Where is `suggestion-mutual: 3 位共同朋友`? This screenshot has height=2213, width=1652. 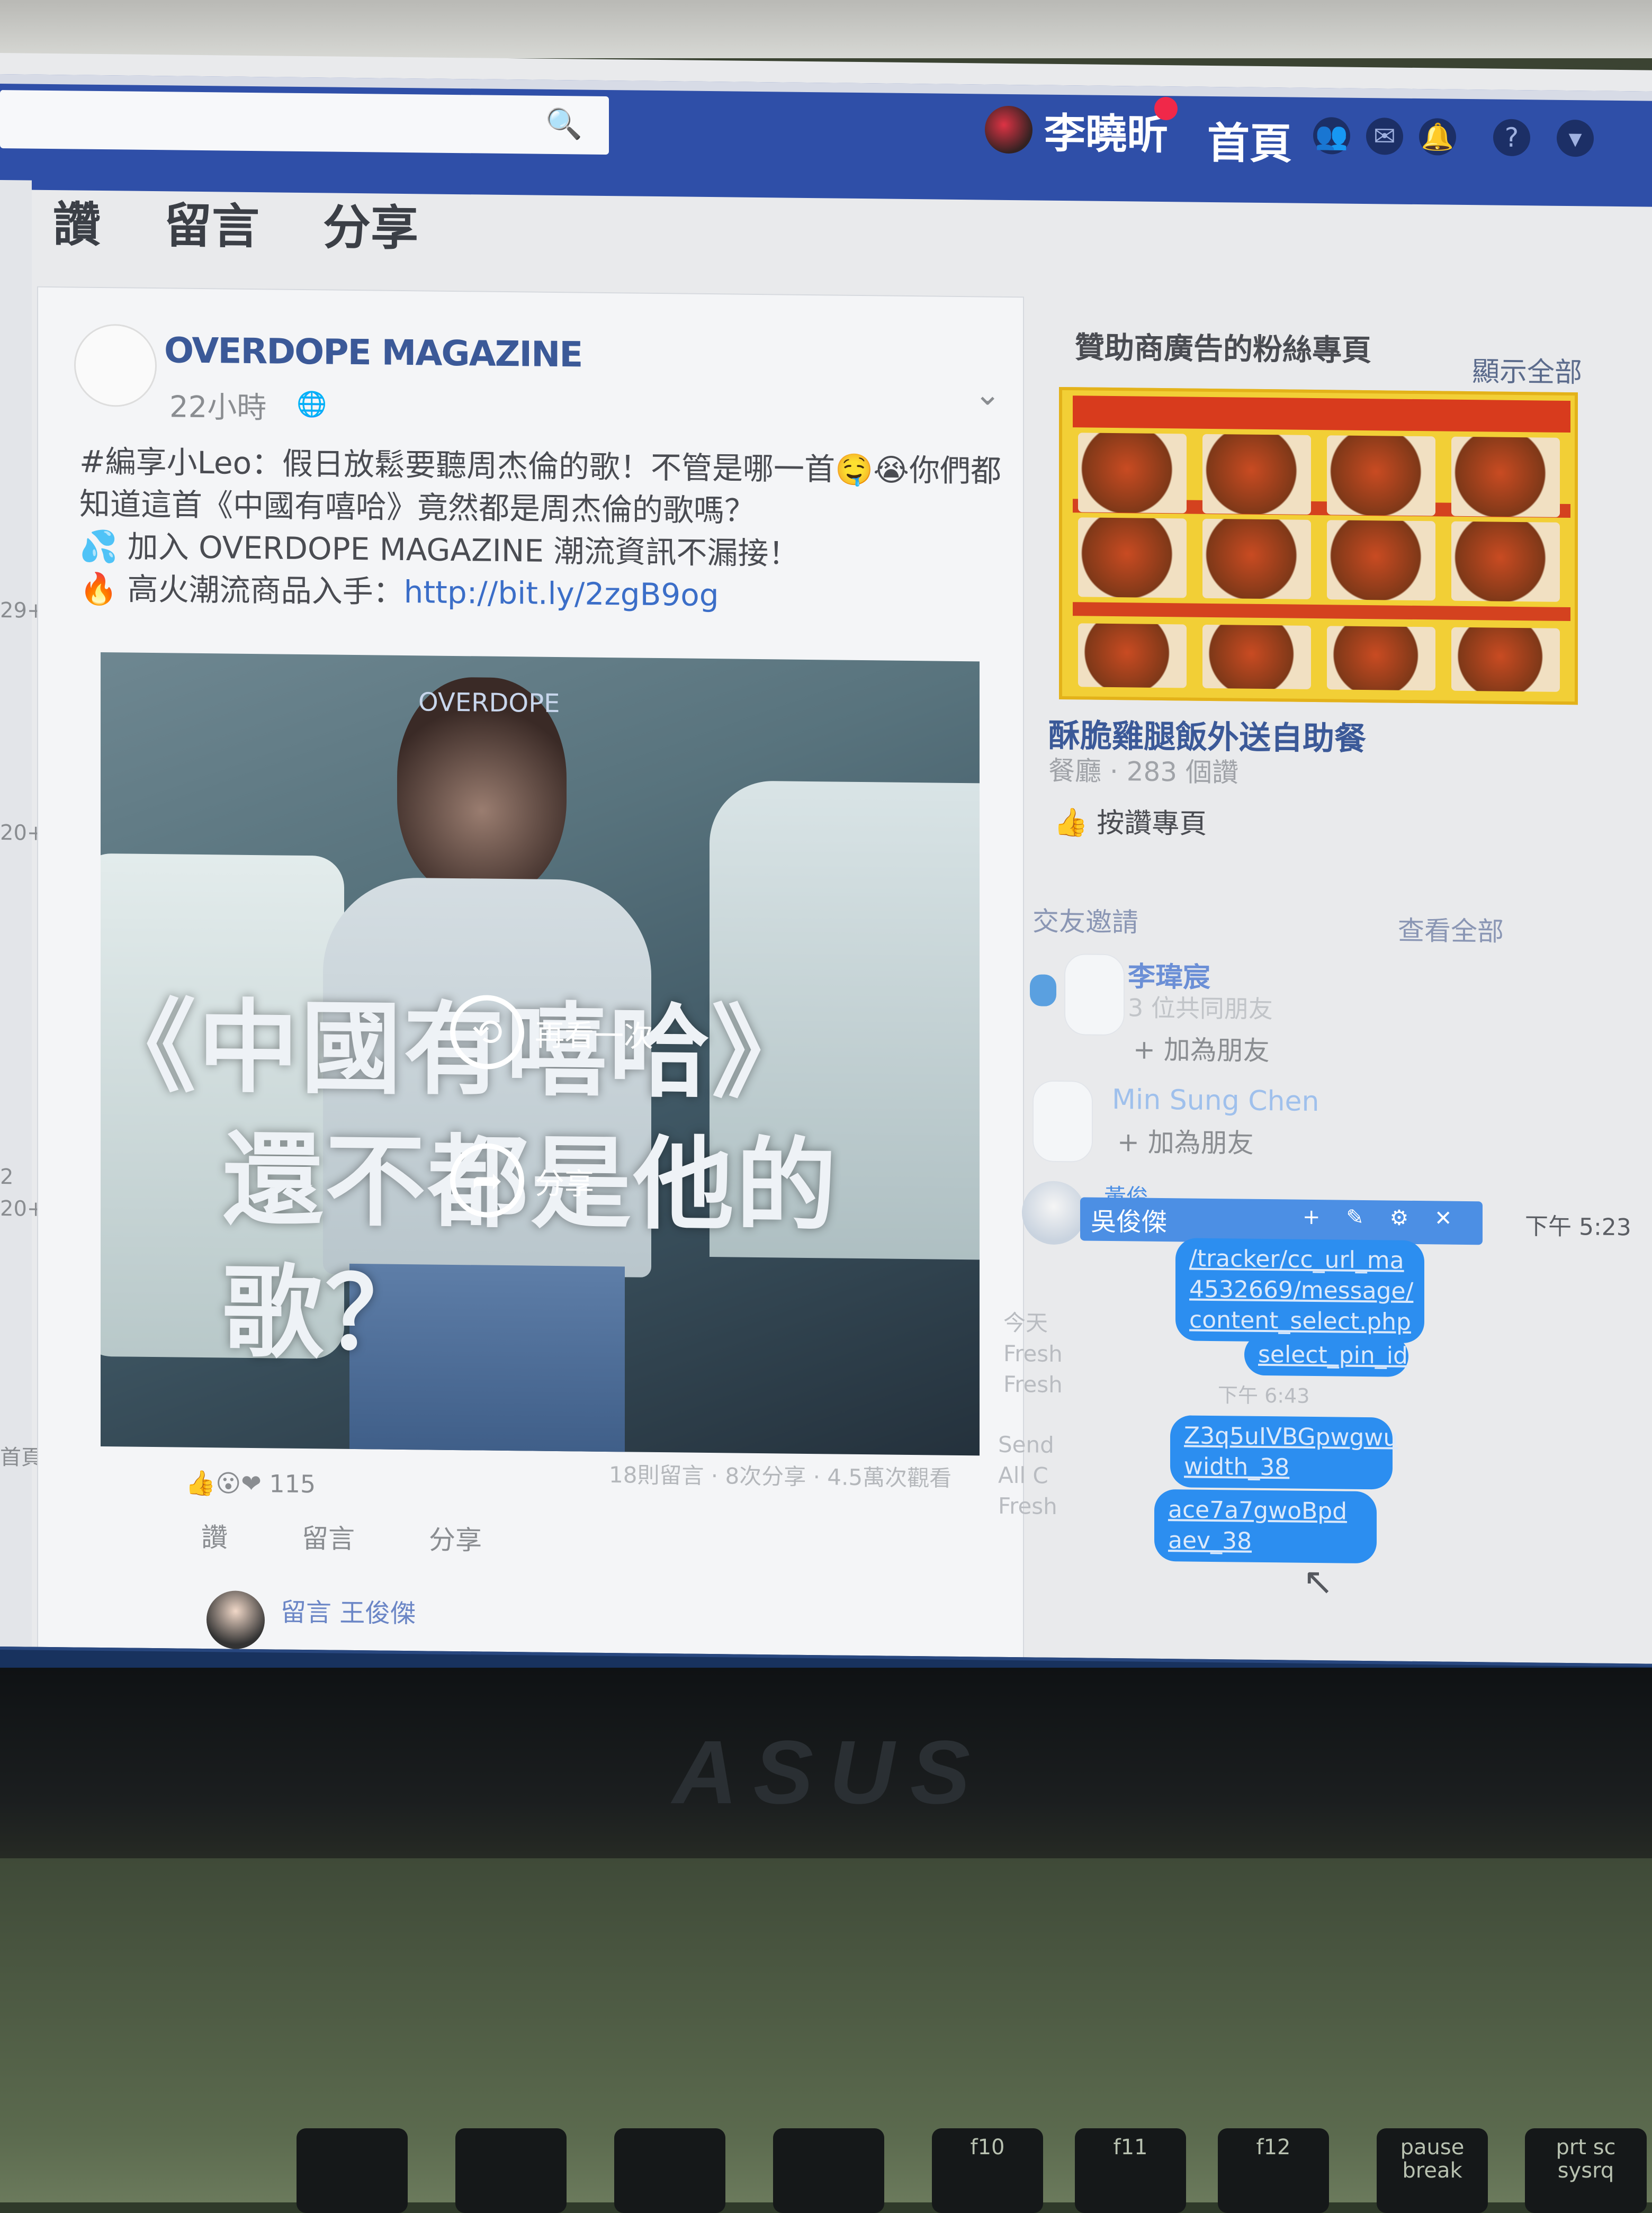 suggestion-mutual: 3 位共同朋友 is located at coordinates (1200, 1008).